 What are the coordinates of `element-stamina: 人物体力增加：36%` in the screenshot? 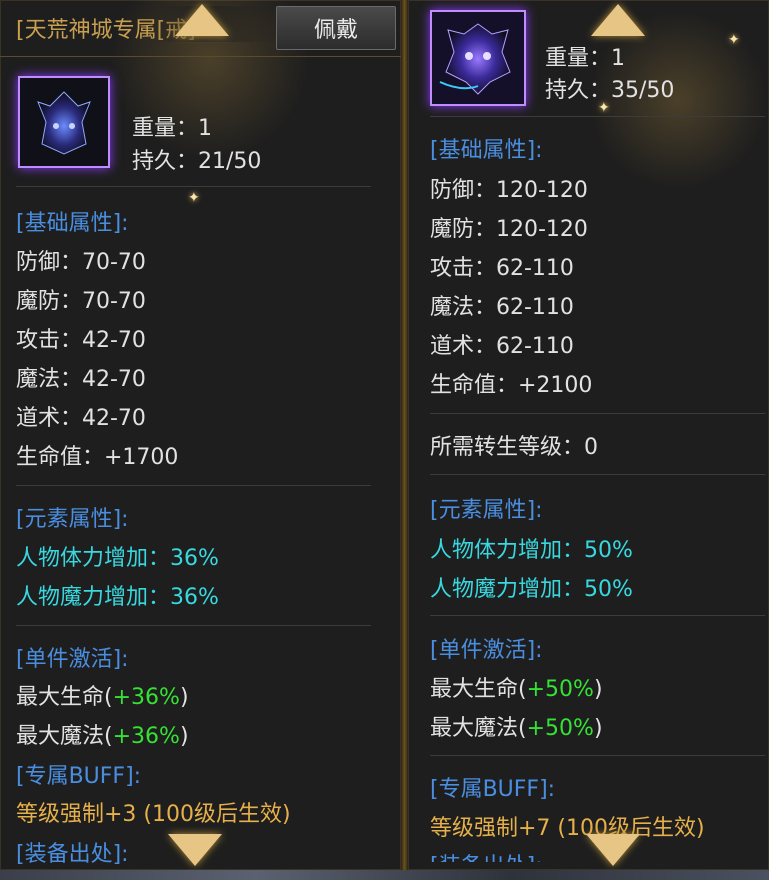 It's located at (117, 558).